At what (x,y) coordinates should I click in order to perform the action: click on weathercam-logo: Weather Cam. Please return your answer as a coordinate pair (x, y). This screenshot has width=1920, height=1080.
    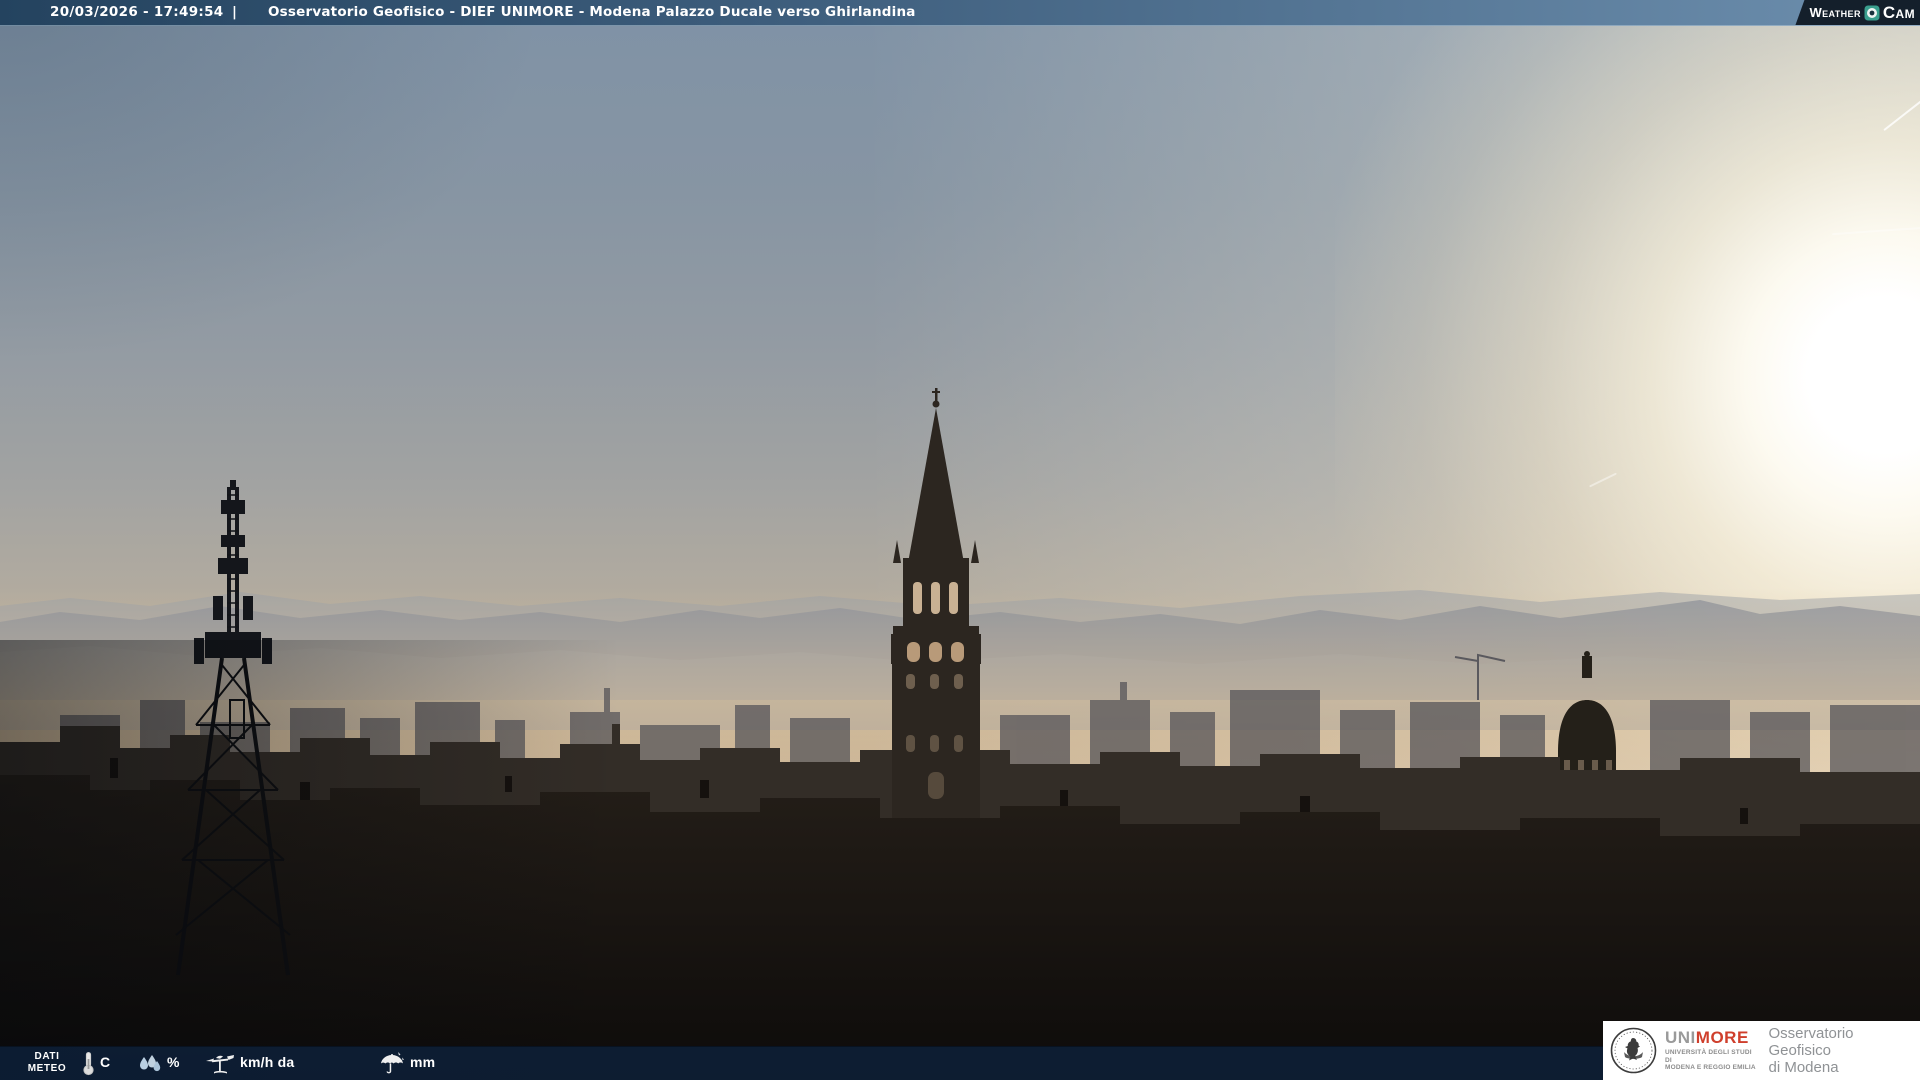
    Looking at the image, I should click on (1857, 12).